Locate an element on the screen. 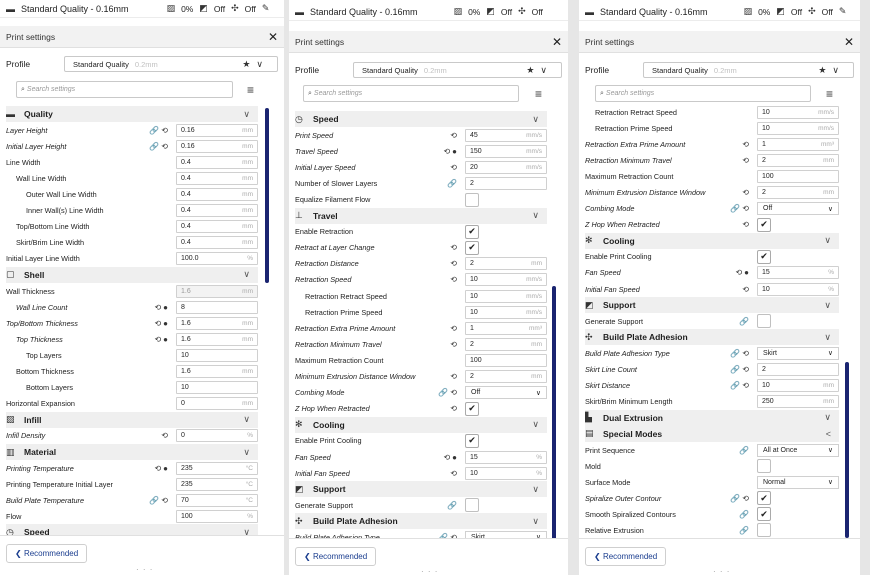 The width and height of the screenshot is (870, 575). category-support: ◩ Support ∨ is located at coordinates (712, 305).